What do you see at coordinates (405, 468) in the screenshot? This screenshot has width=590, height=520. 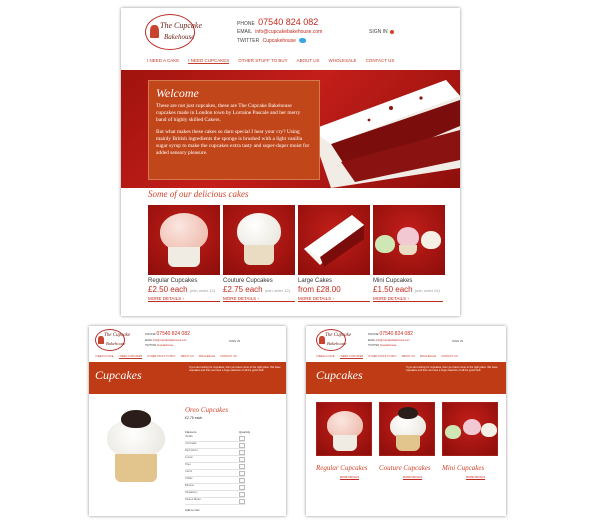 I see `listing-name: Couture Cupcakes` at bounding box center [405, 468].